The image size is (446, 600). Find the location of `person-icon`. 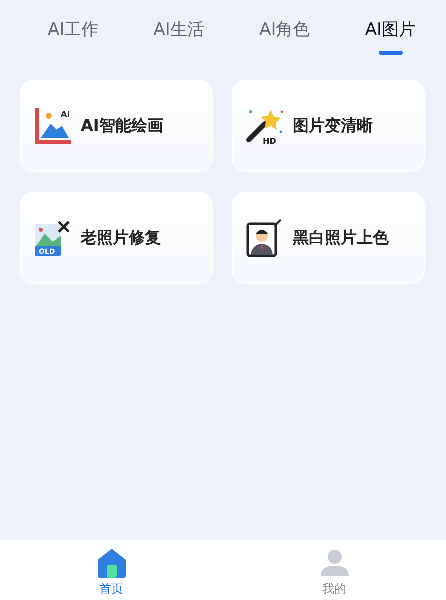

person-icon is located at coordinates (334, 563).